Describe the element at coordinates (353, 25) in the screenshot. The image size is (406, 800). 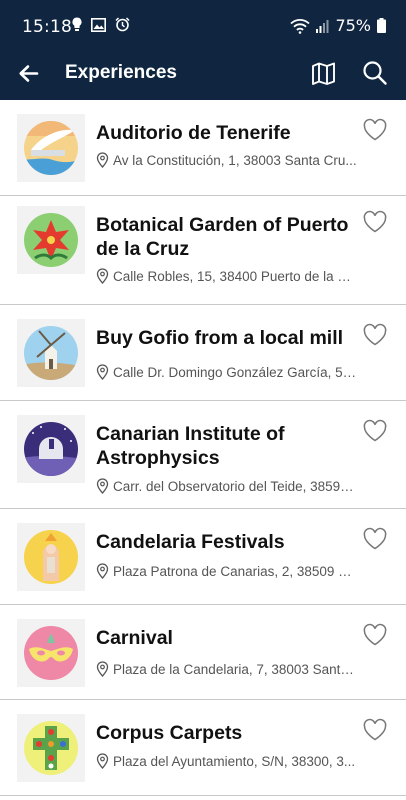
I see `battery-percent: 75%` at that location.